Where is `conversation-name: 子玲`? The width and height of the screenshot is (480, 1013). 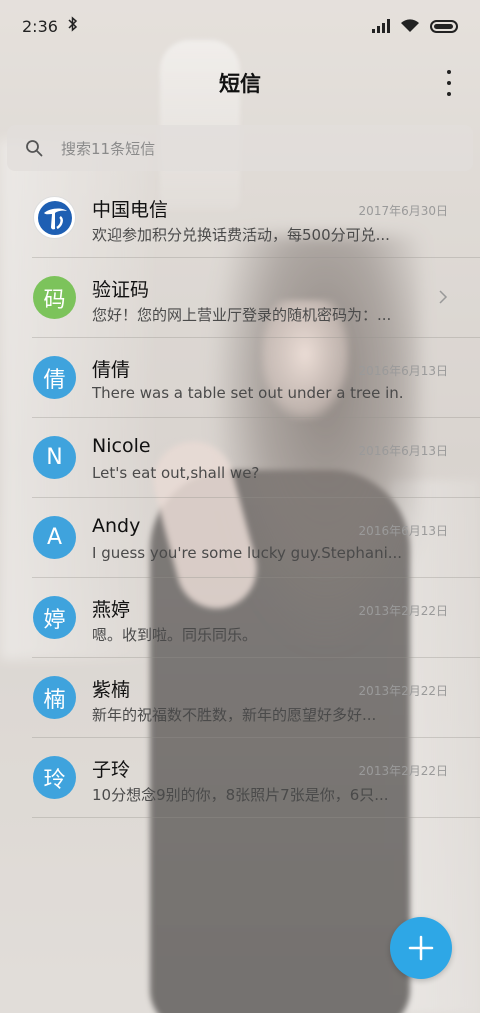 conversation-name: 子玲 is located at coordinates (111, 770).